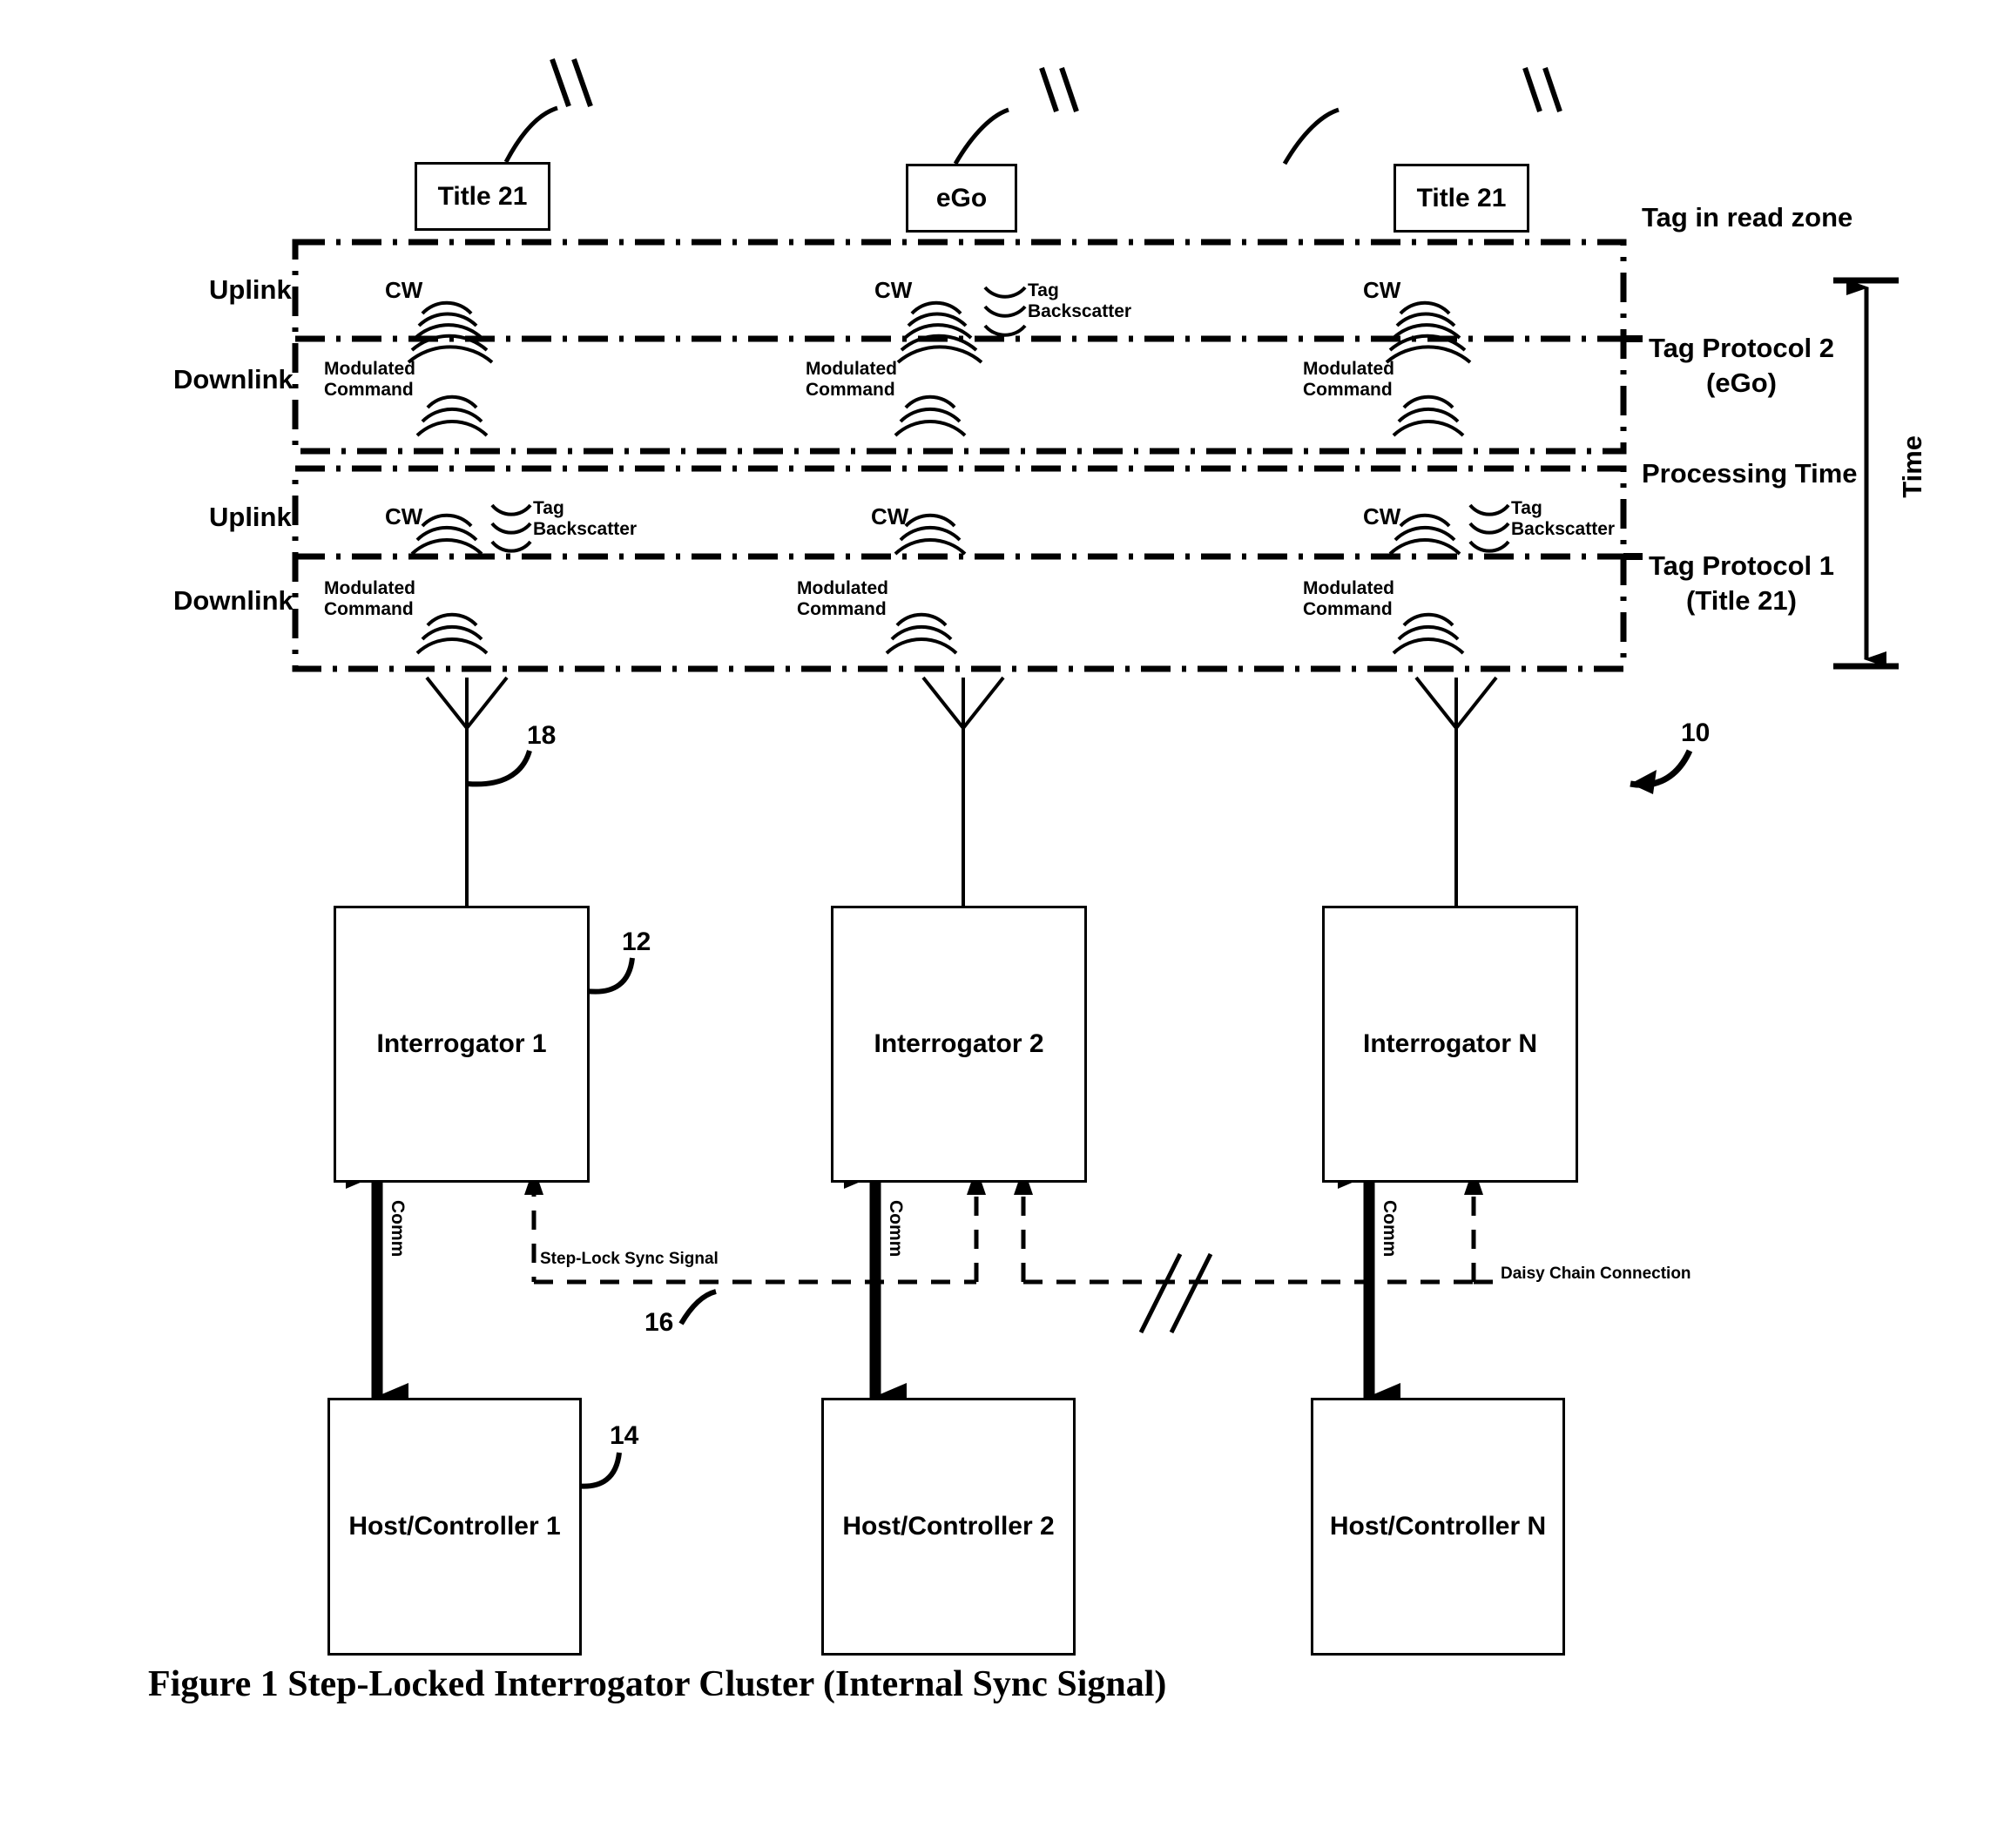  What do you see at coordinates (1059, 90) in the screenshot?
I see `tag-ref-11-b` at bounding box center [1059, 90].